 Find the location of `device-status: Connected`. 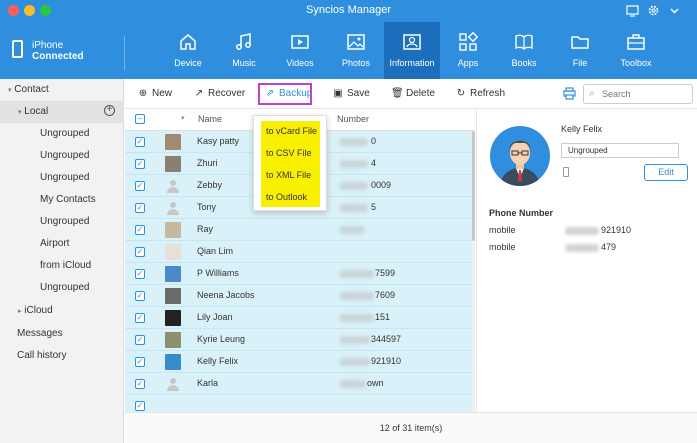

device-status: Connected is located at coordinates (58, 56).